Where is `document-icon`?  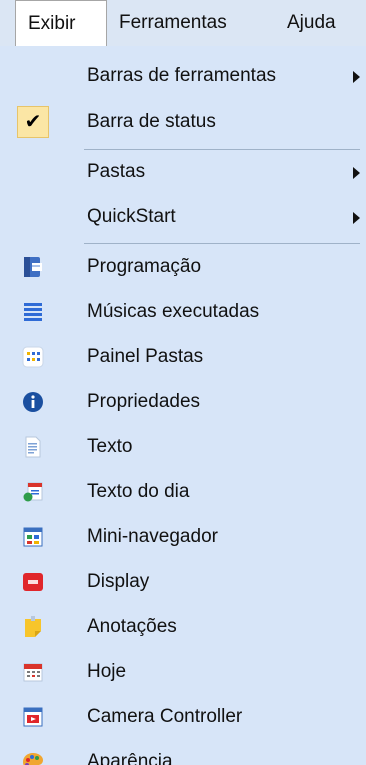 document-icon is located at coordinates (33, 447).